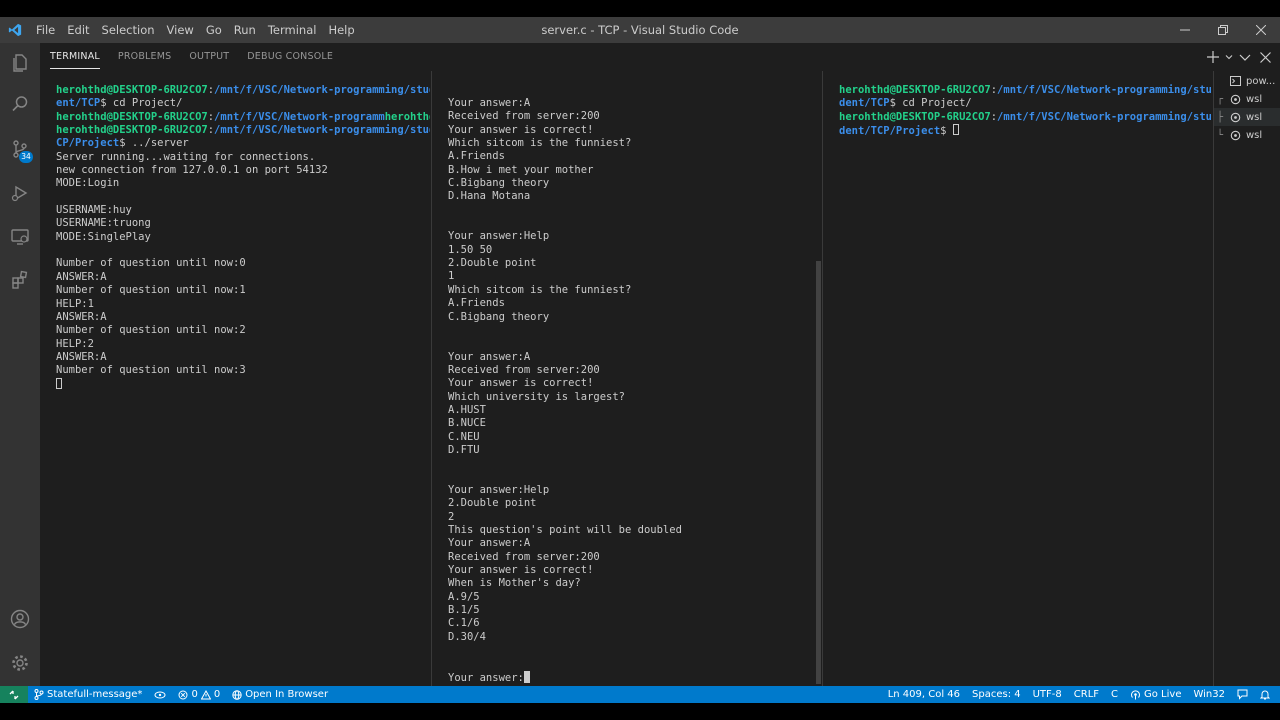  What do you see at coordinates (94, 210) in the screenshot?
I see `terminal-text: USERNAME:huy` at bounding box center [94, 210].